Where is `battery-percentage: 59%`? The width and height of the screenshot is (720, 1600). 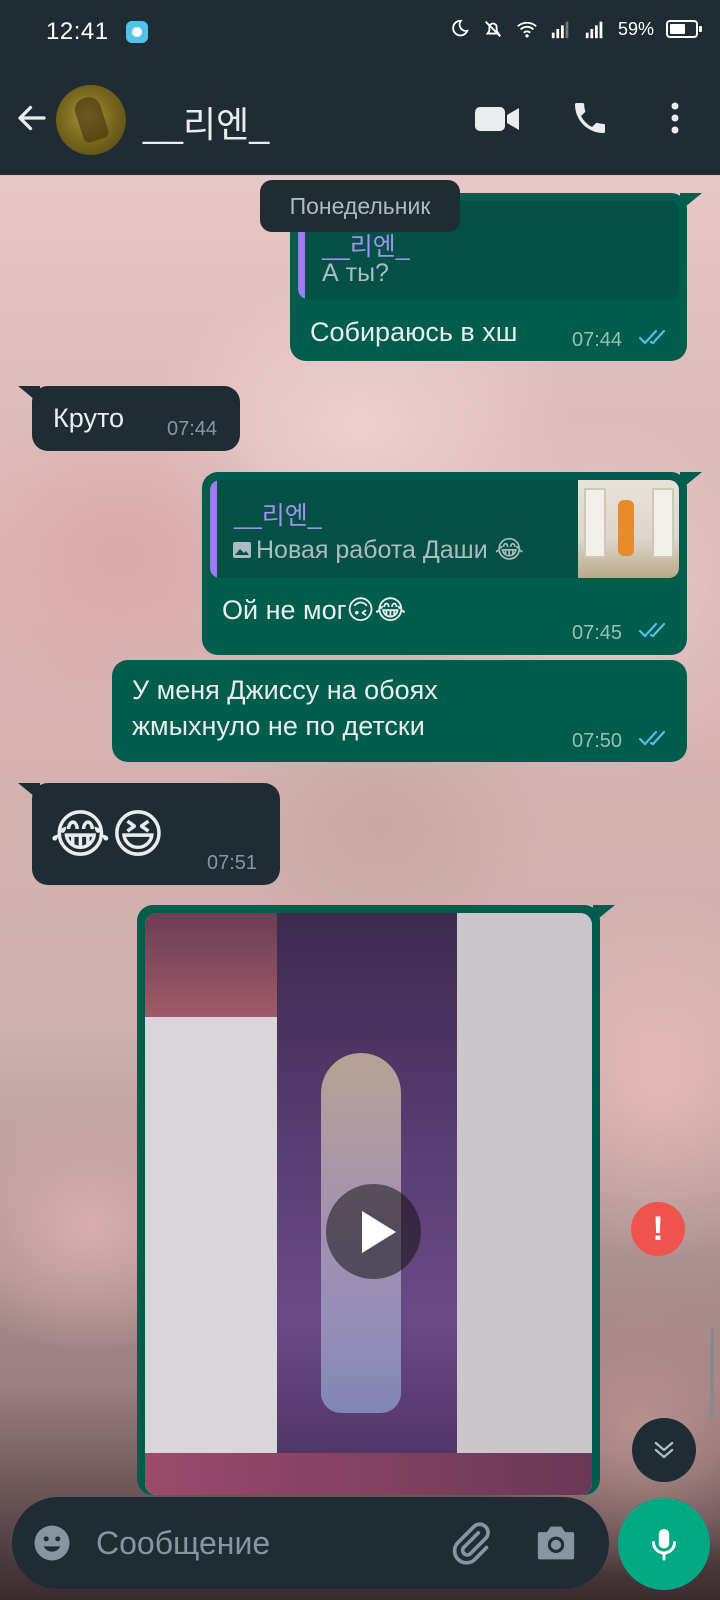
battery-percentage: 59% is located at coordinates (635, 28).